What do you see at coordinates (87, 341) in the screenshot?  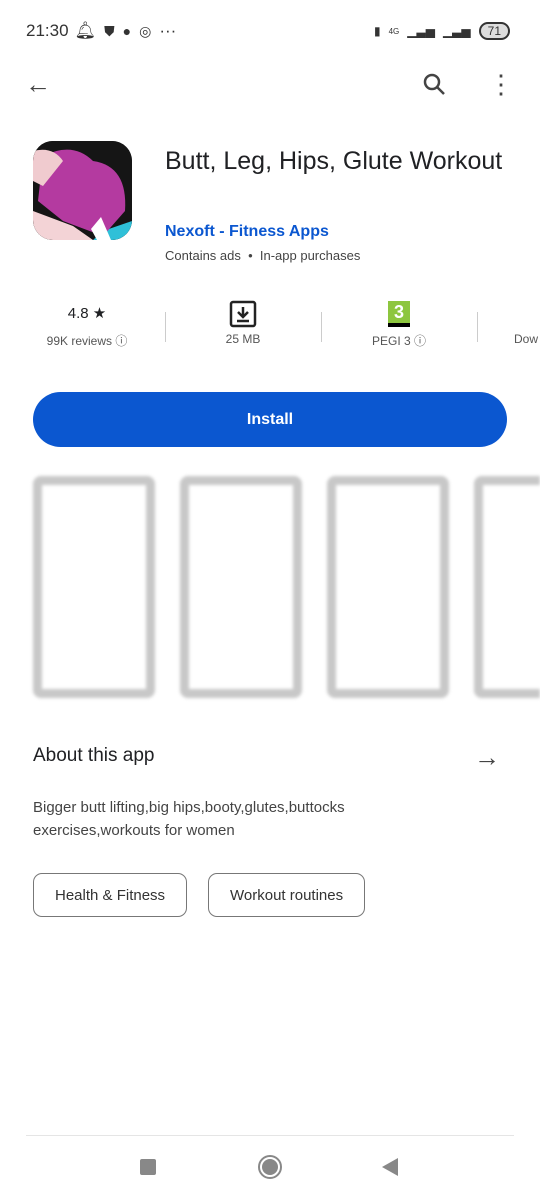 I see `reviews-count: 99K reviews ⓘ` at bounding box center [87, 341].